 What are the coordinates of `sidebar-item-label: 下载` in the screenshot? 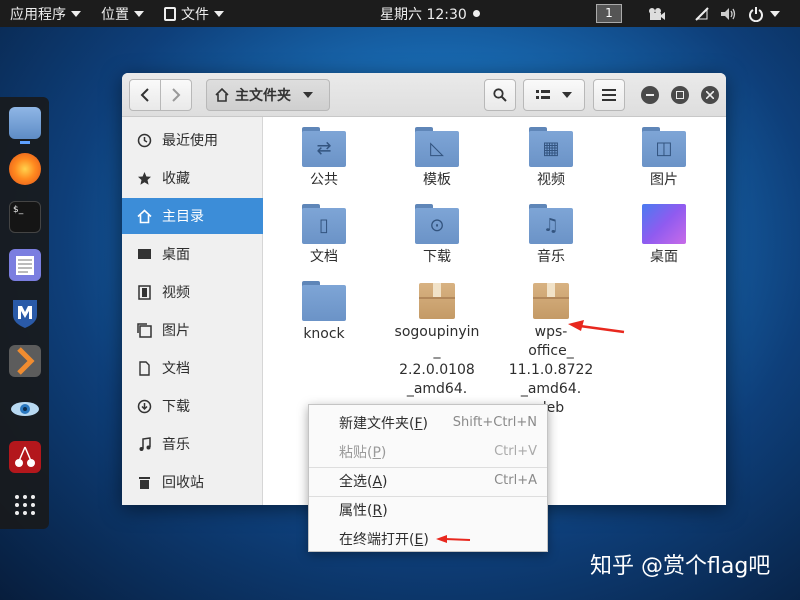 It's located at (176, 407).